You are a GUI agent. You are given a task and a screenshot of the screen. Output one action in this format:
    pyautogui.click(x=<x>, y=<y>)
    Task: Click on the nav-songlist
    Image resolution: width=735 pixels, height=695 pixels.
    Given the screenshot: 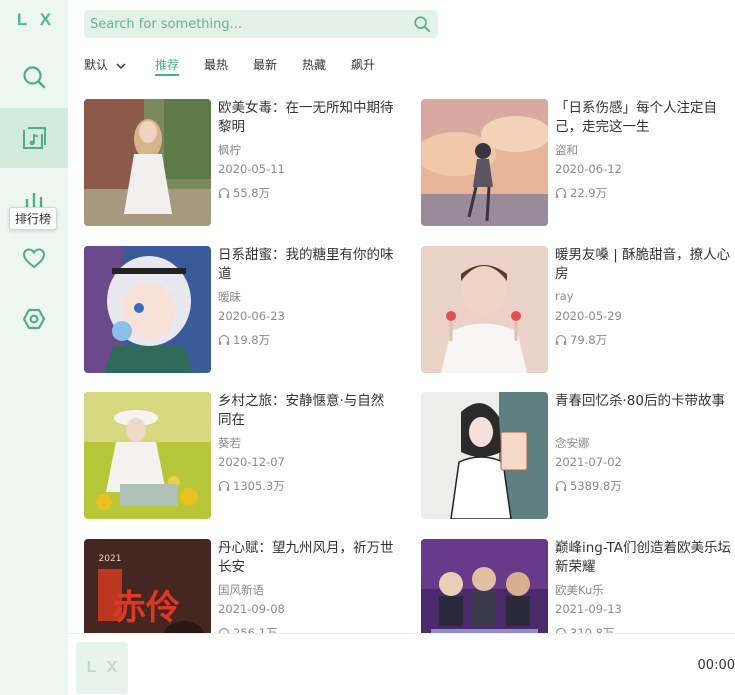 What is the action you would take?
    pyautogui.click(x=34, y=138)
    